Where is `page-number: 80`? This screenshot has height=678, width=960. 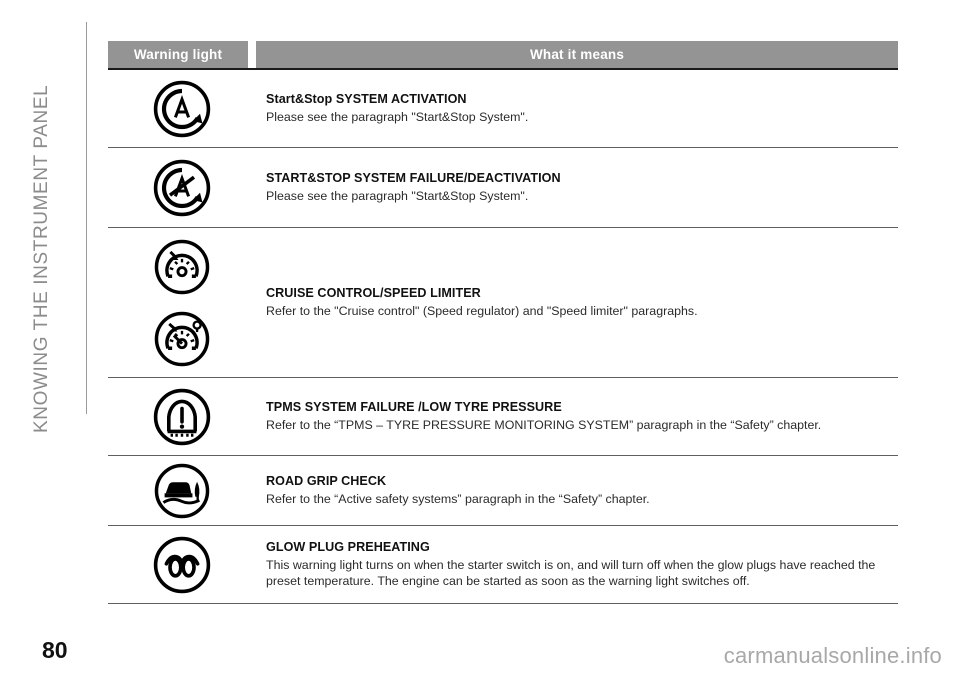
page-number: 80 is located at coordinates (55, 650).